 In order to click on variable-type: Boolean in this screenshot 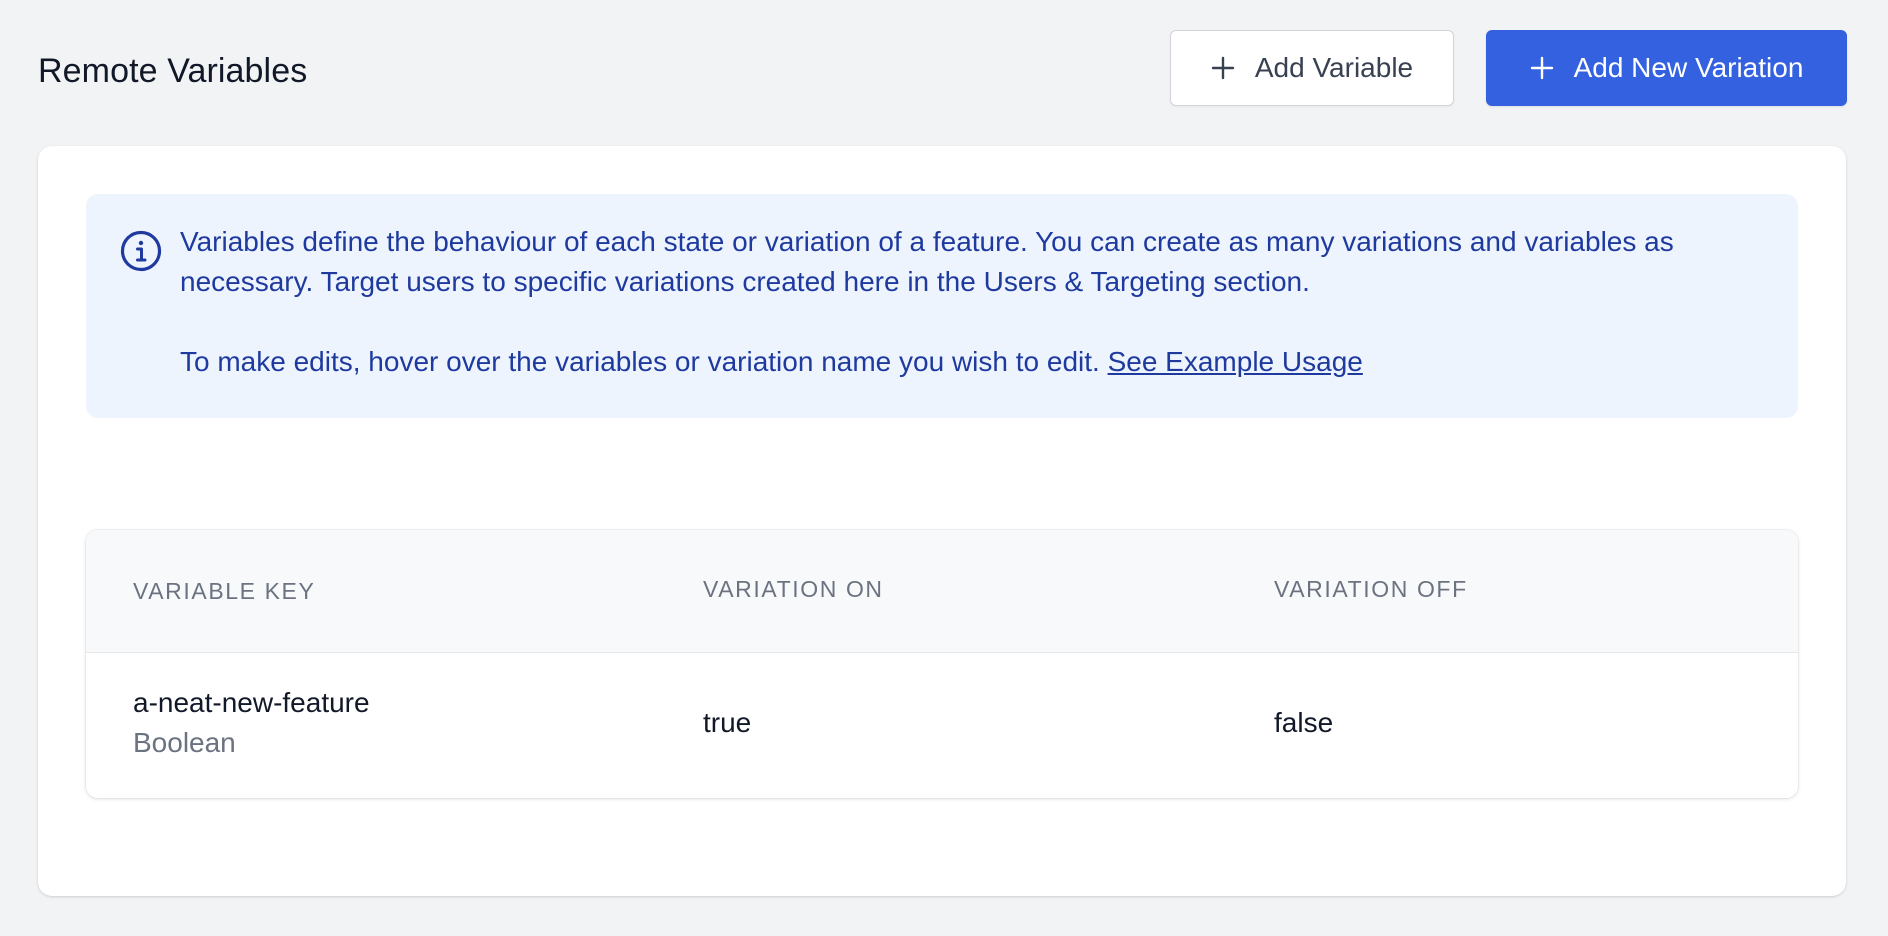, I will do `click(184, 742)`.